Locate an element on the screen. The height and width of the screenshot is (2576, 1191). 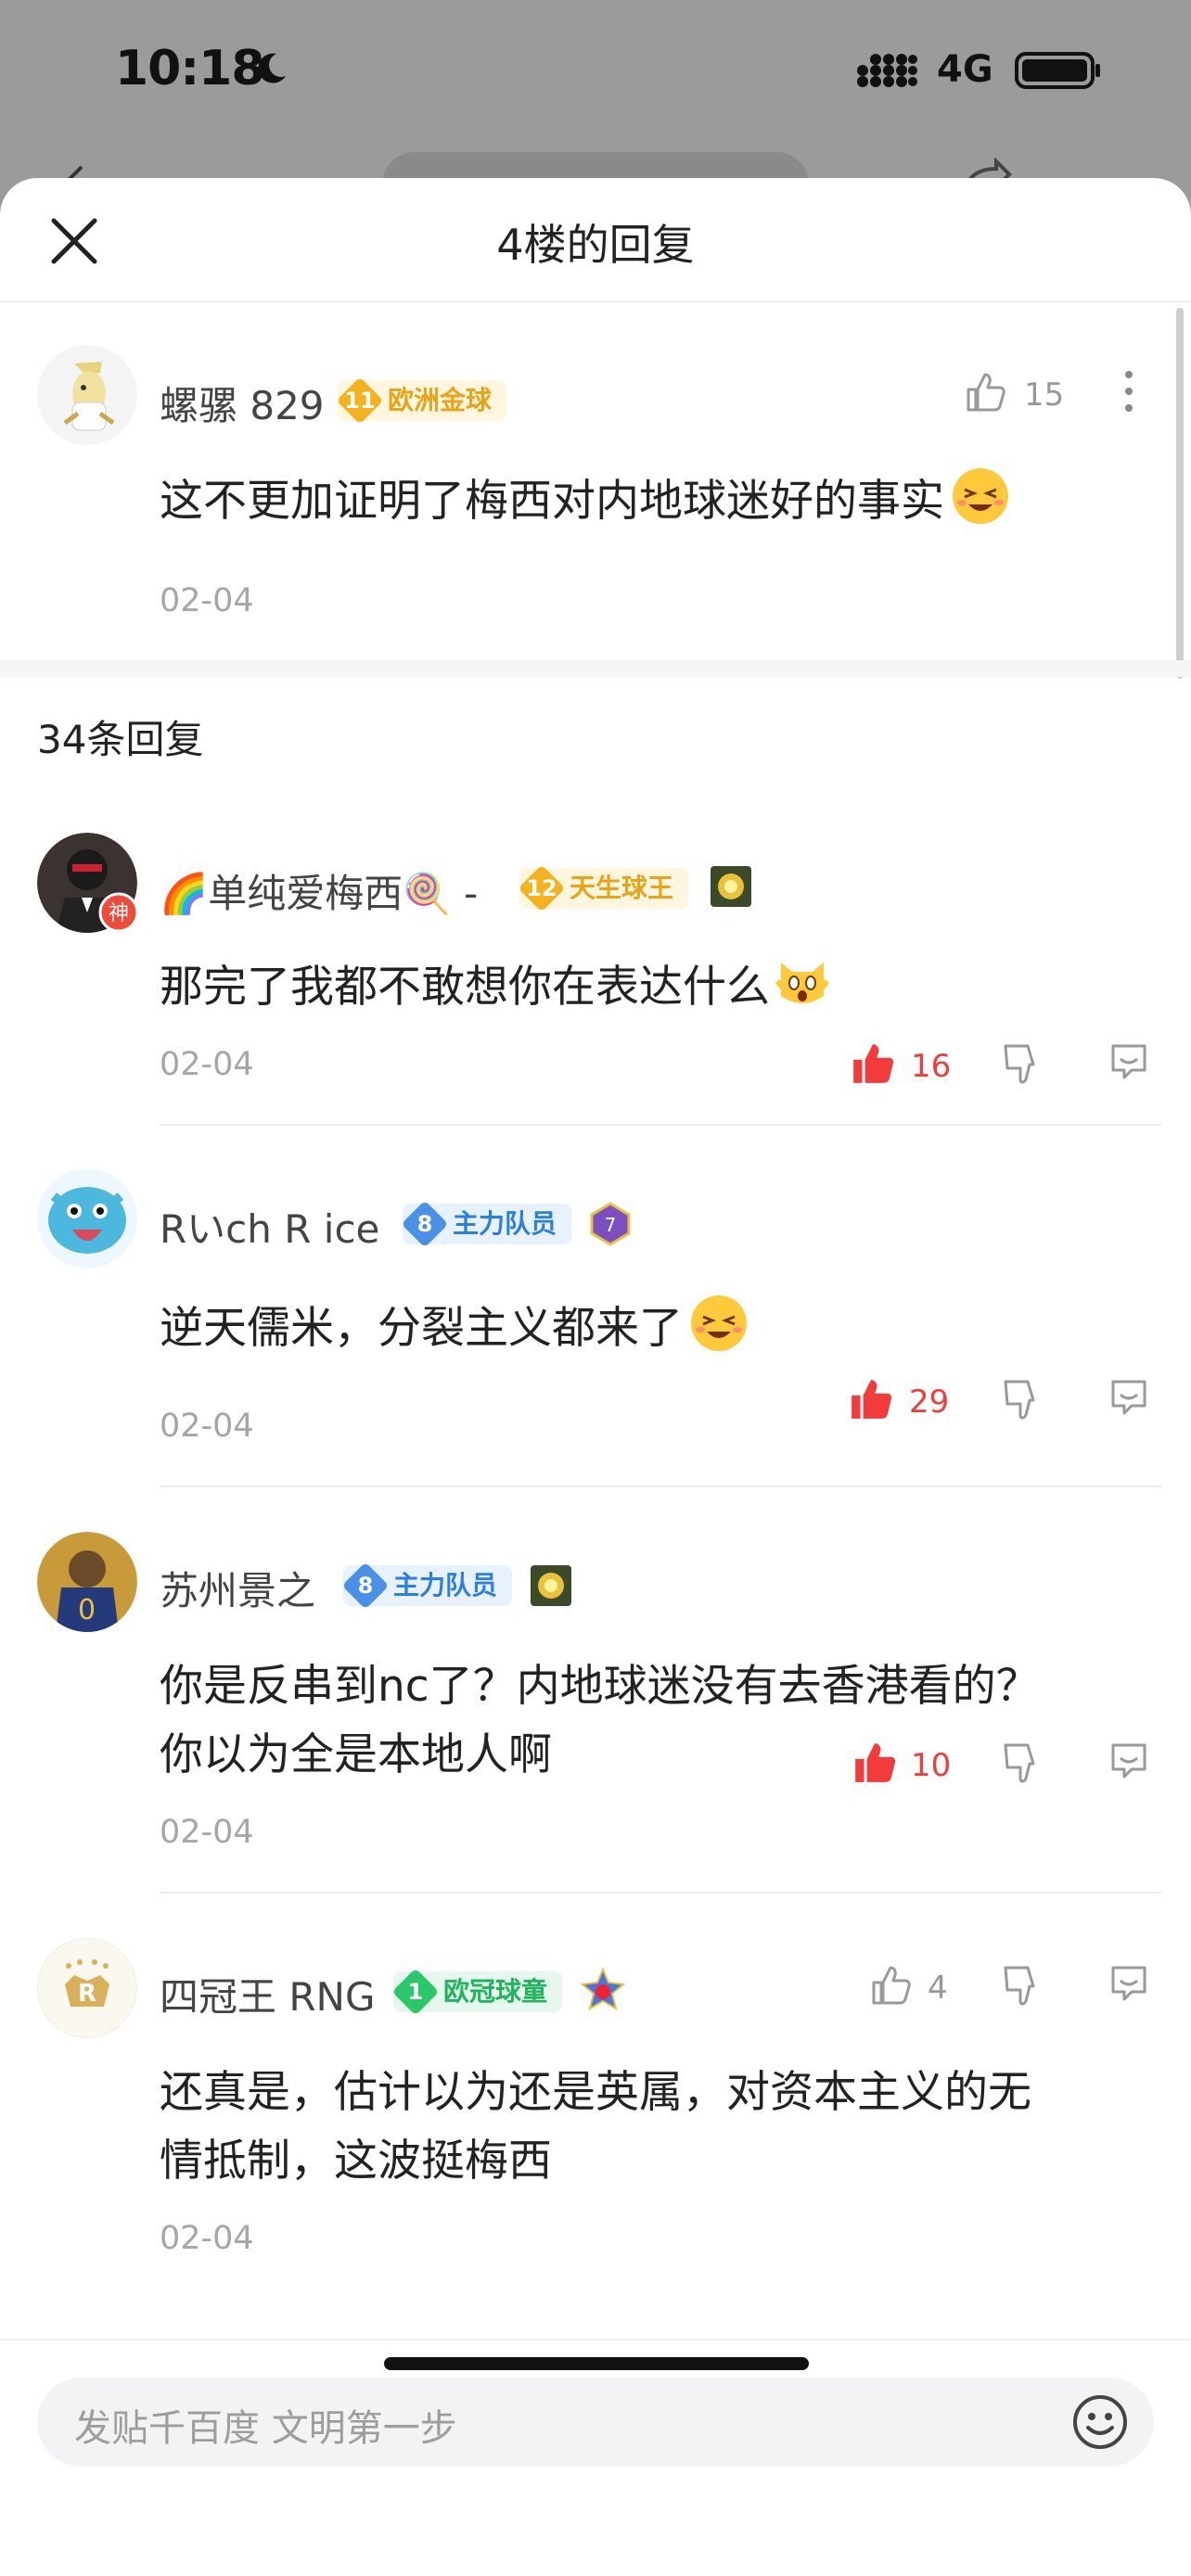
signal-icon is located at coordinates (887, 71).